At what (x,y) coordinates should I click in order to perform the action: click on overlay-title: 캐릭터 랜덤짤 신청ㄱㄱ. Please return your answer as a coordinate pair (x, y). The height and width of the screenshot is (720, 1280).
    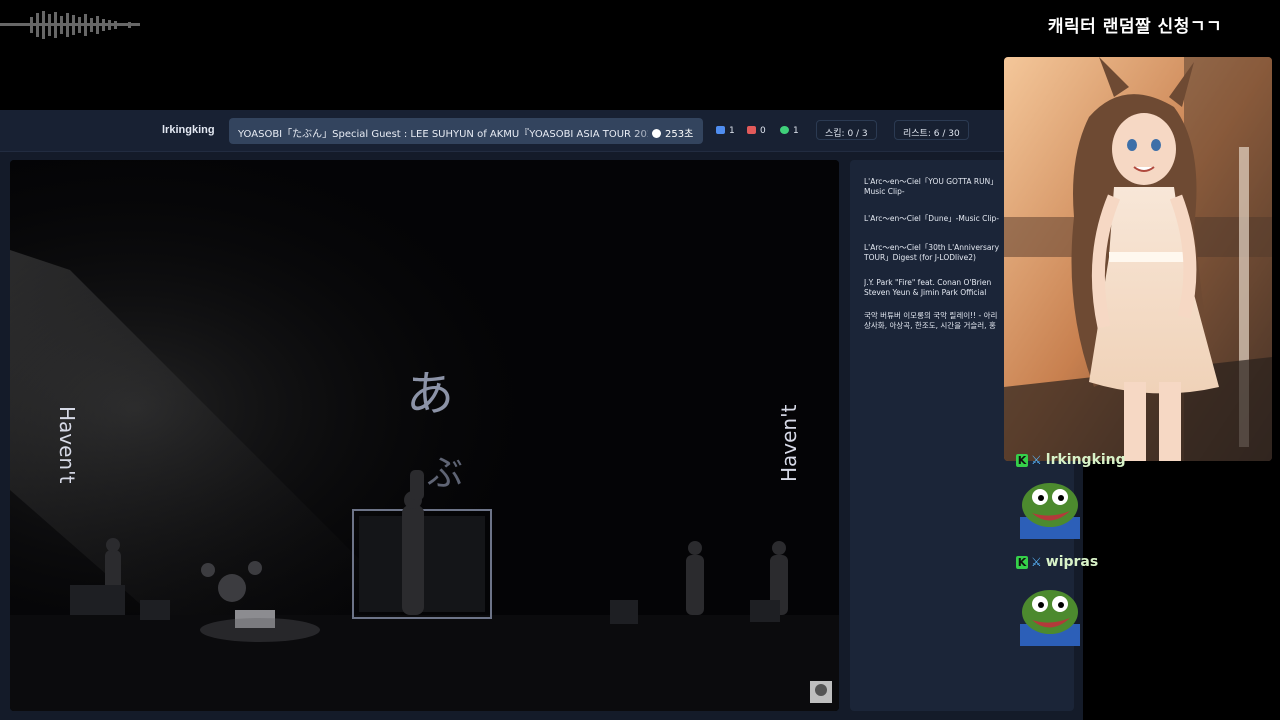
    Looking at the image, I should click on (1135, 27).